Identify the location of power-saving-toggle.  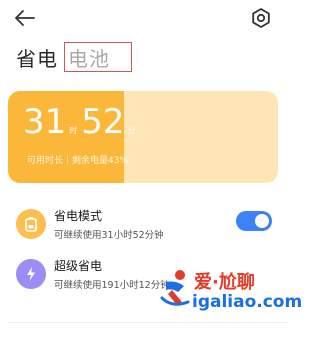
(254, 221).